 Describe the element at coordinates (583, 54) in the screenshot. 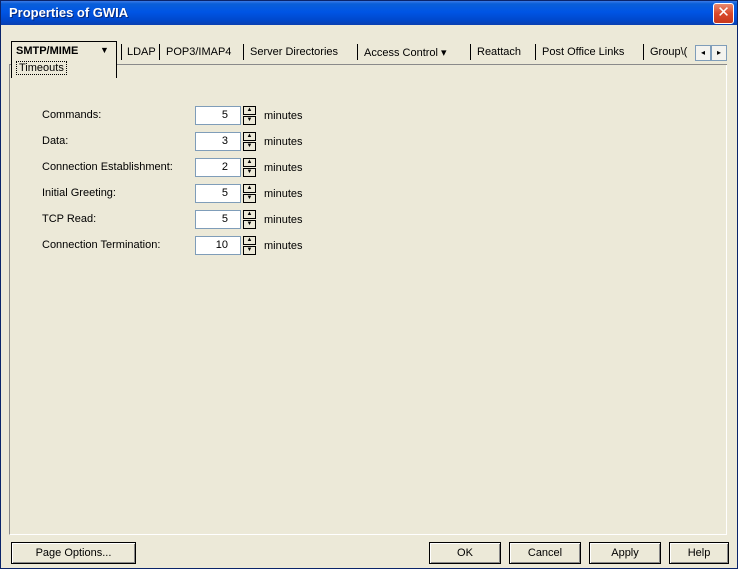

I see `tab-post-office-links: Post Office Links` at that location.